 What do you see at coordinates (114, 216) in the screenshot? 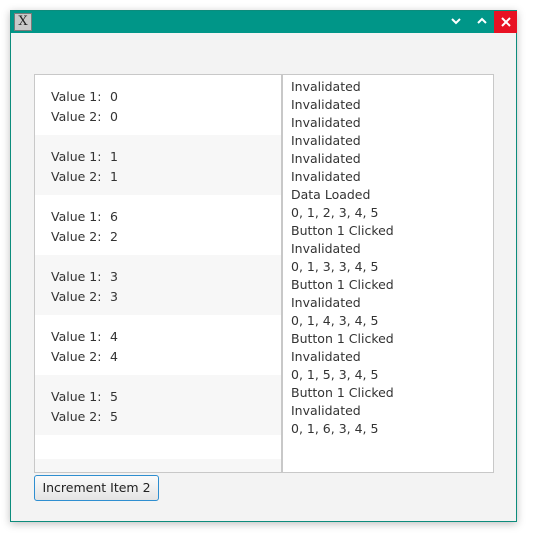
I see `value1: 6` at bounding box center [114, 216].